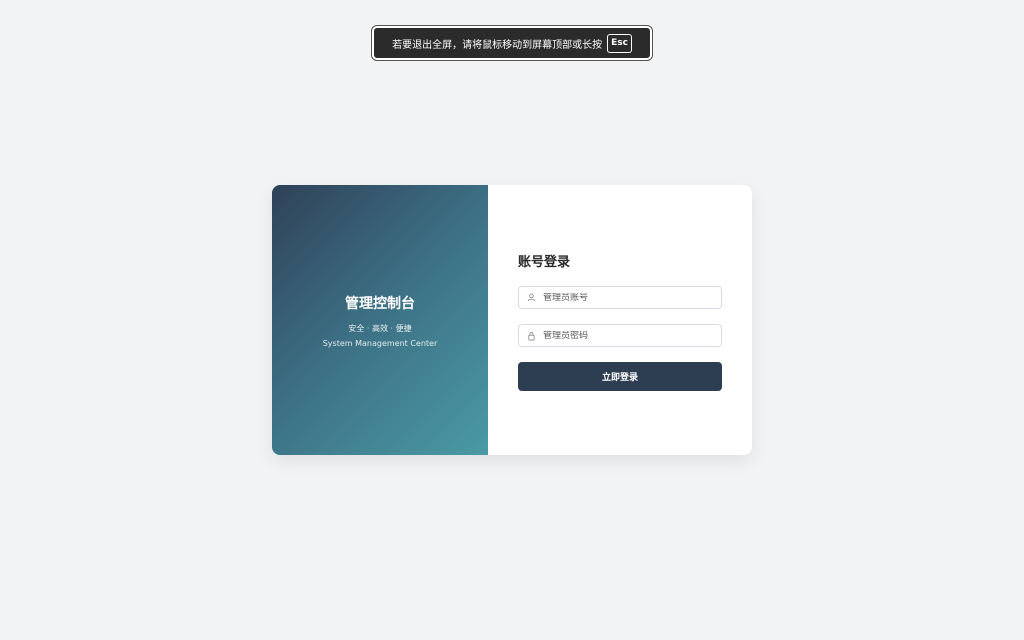 The height and width of the screenshot is (640, 1024). Describe the element at coordinates (620, 320) in the screenshot. I see `login-form: 账号登录 立即登录` at that location.